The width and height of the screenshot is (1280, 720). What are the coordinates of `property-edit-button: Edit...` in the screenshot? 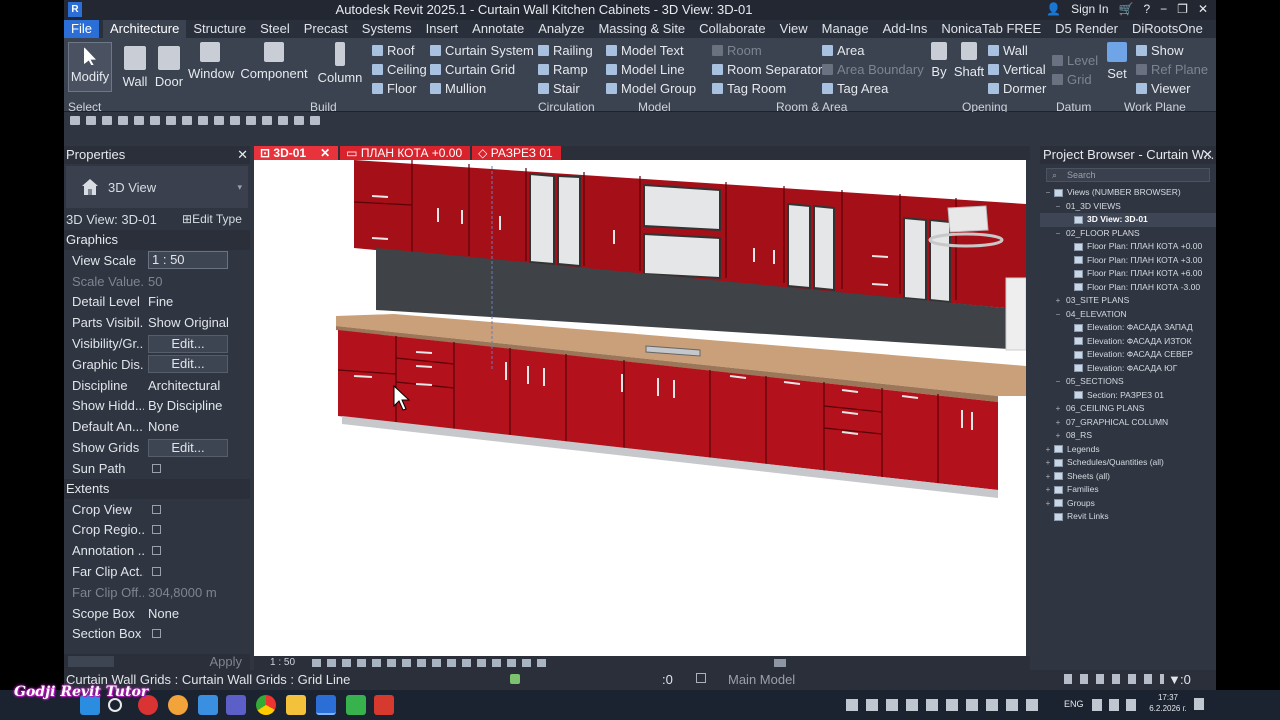 It's located at (188, 364).